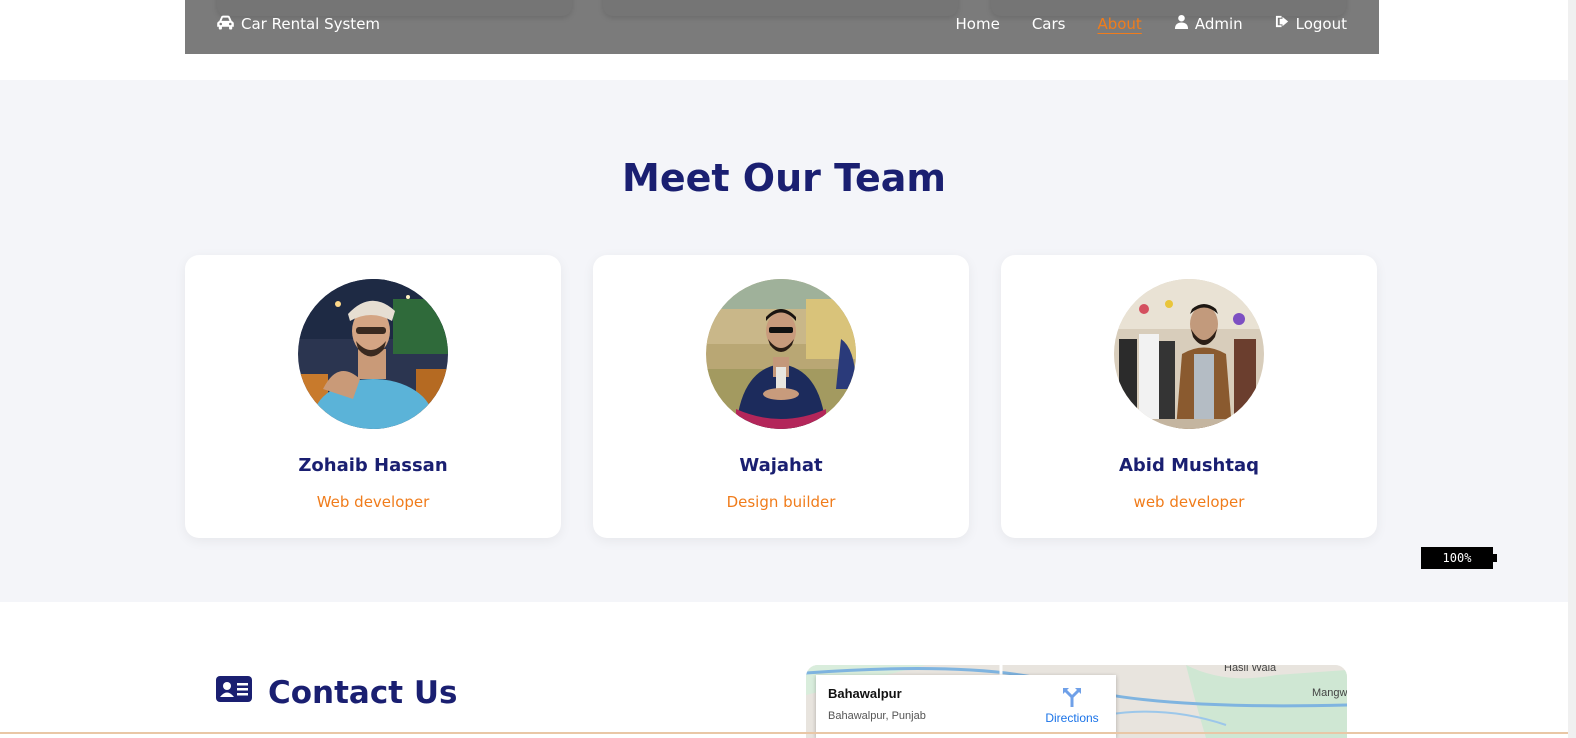 This screenshot has width=1576, height=738. Describe the element at coordinates (373, 465) in the screenshot. I see `member-name: Zohaib Hassan` at that location.